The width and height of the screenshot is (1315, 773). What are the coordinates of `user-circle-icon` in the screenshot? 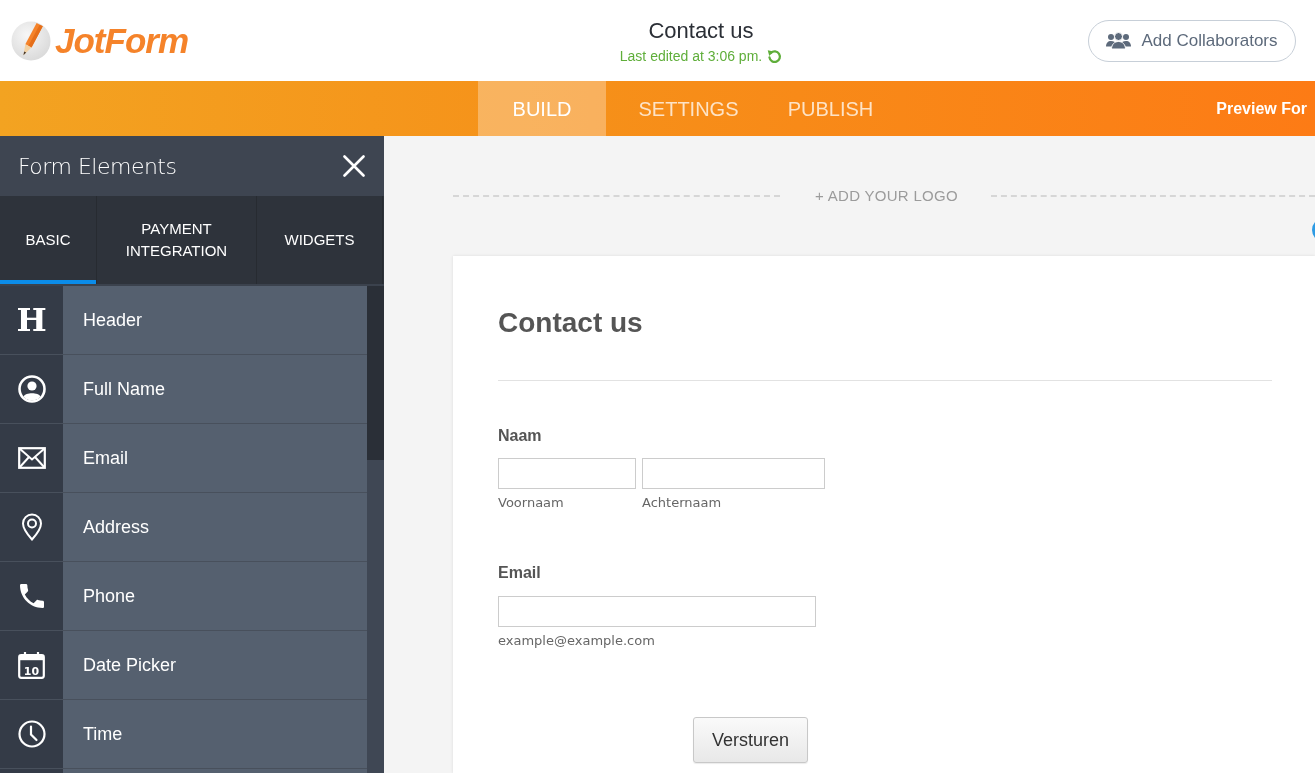 It's located at (31, 389).